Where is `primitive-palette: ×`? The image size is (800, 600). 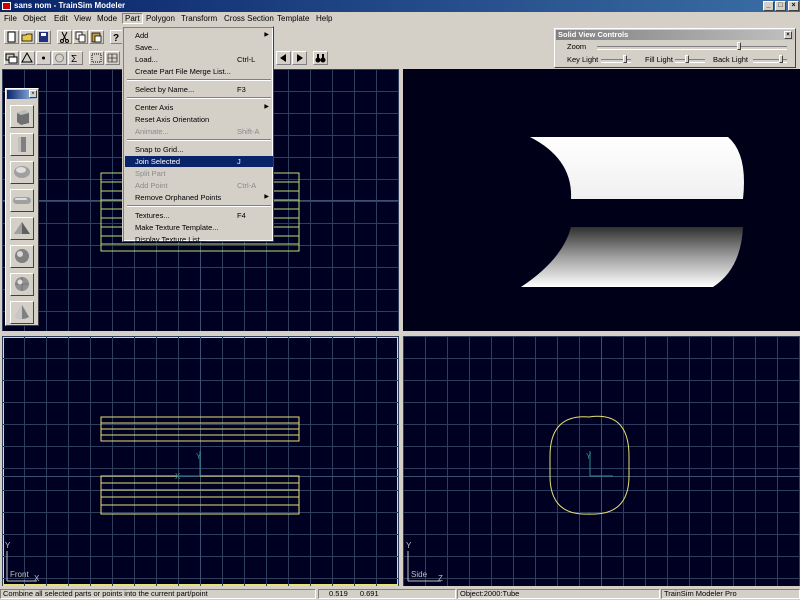 primitive-palette: × is located at coordinates (22, 207).